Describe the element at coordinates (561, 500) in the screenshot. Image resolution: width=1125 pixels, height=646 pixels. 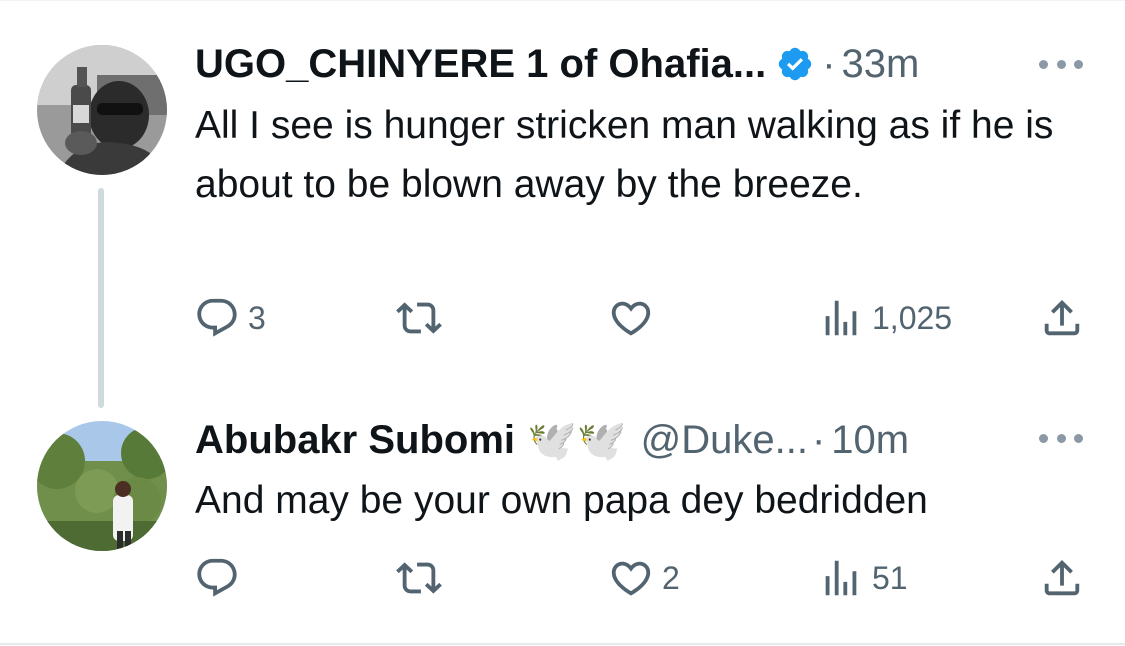
I see `tweet-text: And may be your own papa dey bedridden` at that location.